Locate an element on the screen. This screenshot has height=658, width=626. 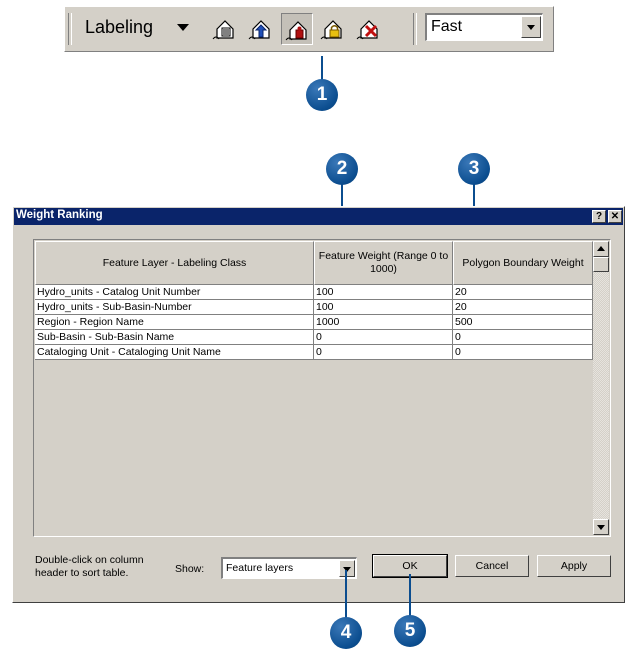
cell-layer: Hydro_units - Catalog Unit Number is located at coordinates (174, 292).